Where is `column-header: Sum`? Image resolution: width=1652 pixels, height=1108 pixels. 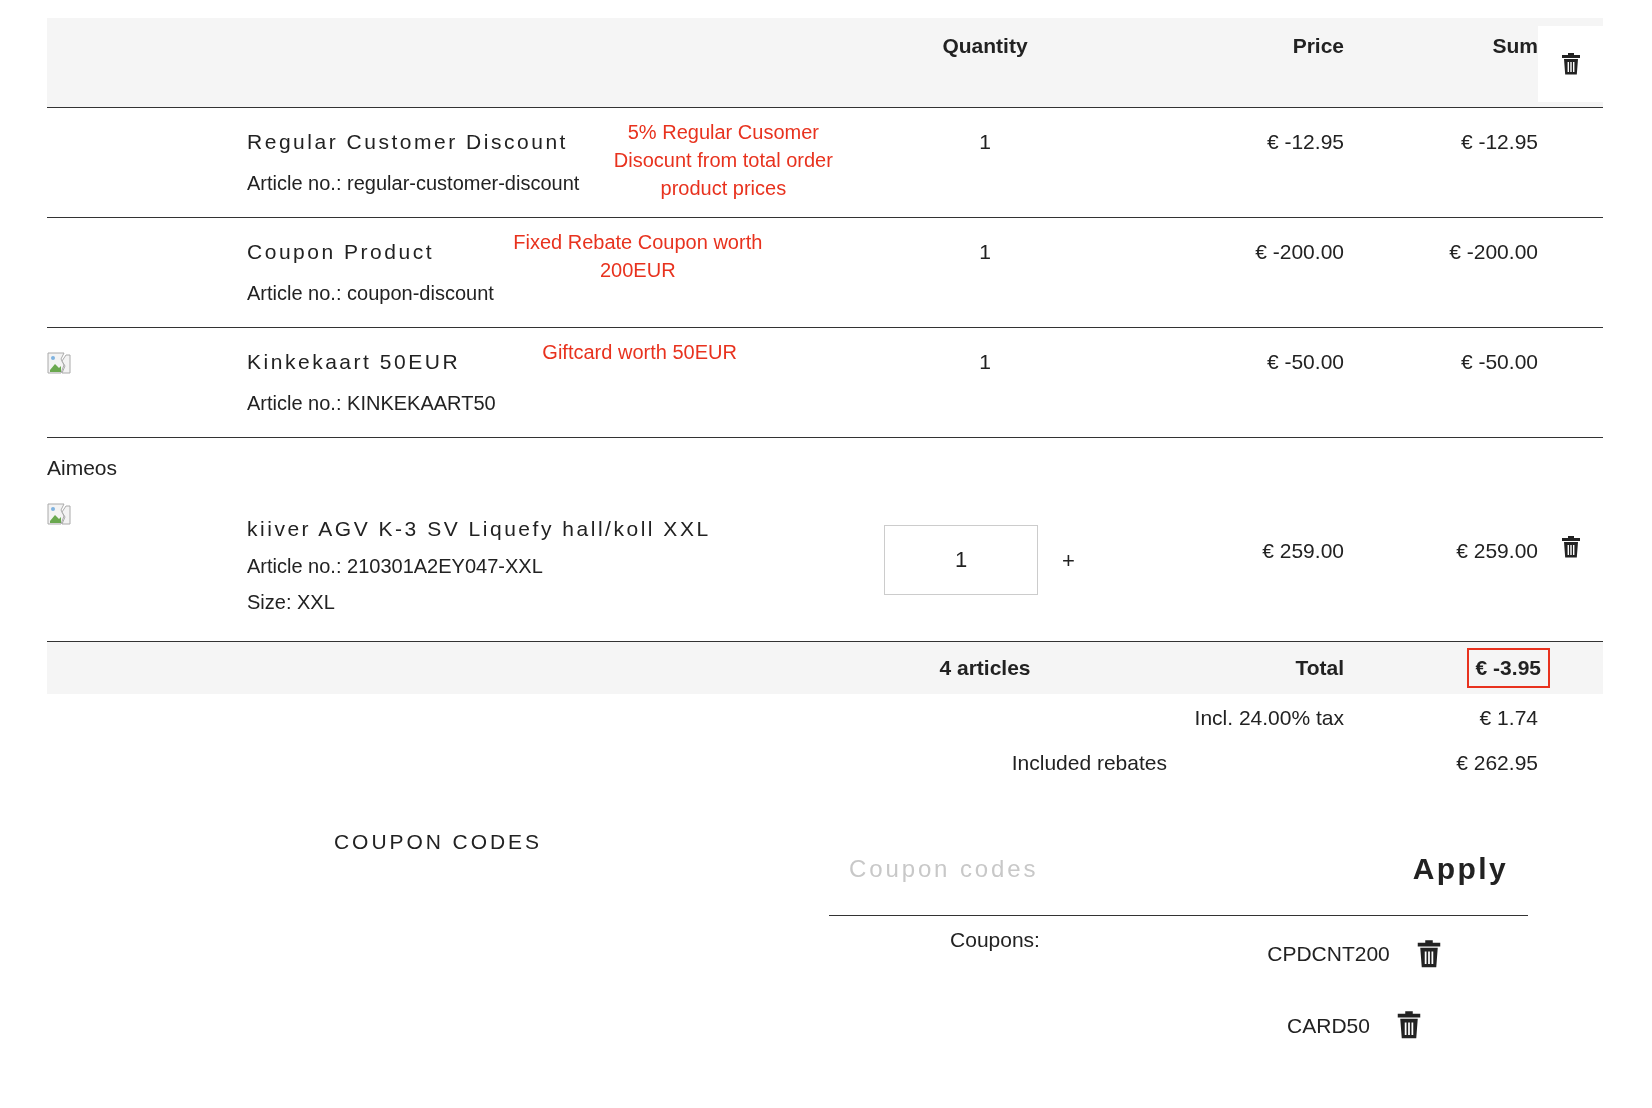 column-header: Sum is located at coordinates (1515, 45).